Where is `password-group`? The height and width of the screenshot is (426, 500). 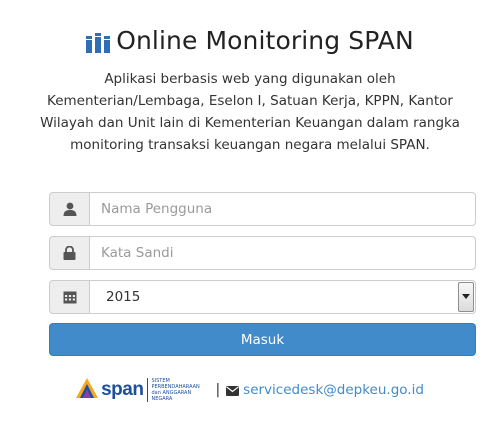
password-group is located at coordinates (262, 253).